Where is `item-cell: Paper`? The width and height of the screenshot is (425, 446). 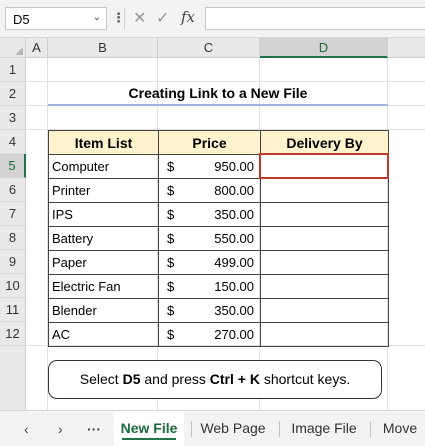 item-cell: Paper is located at coordinates (103, 262).